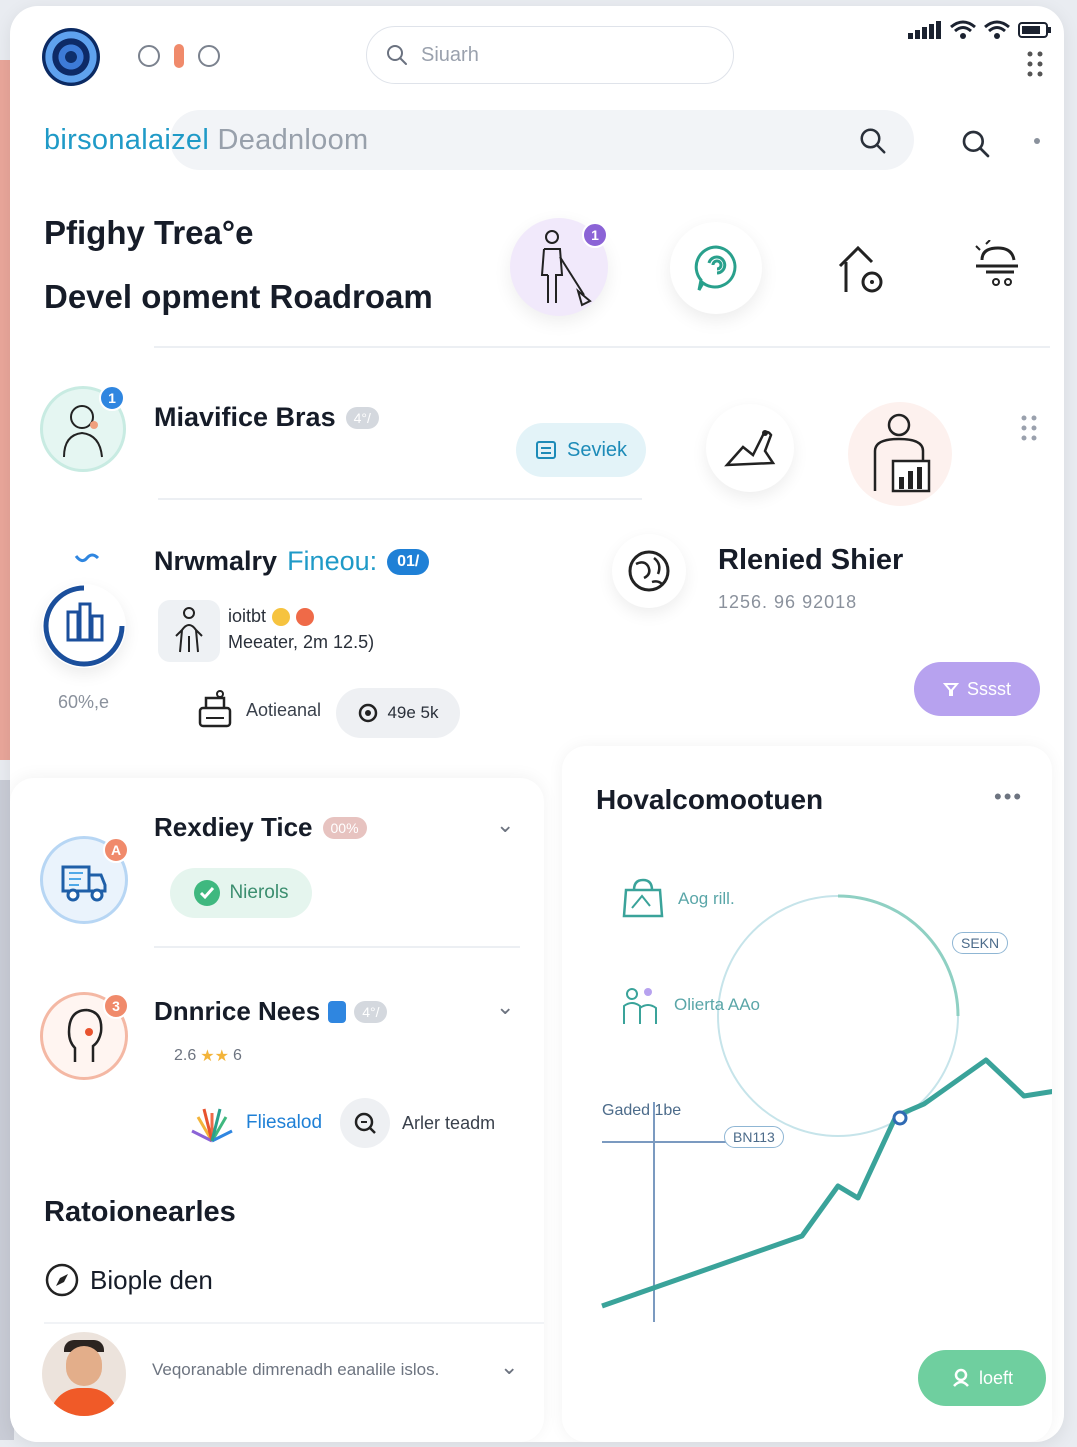 This screenshot has height=1447, width=1077. What do you see at coordinates (597, 449) in the screenshot?
I see `view-button-label: Seviek` at bounding box center [597, 449].